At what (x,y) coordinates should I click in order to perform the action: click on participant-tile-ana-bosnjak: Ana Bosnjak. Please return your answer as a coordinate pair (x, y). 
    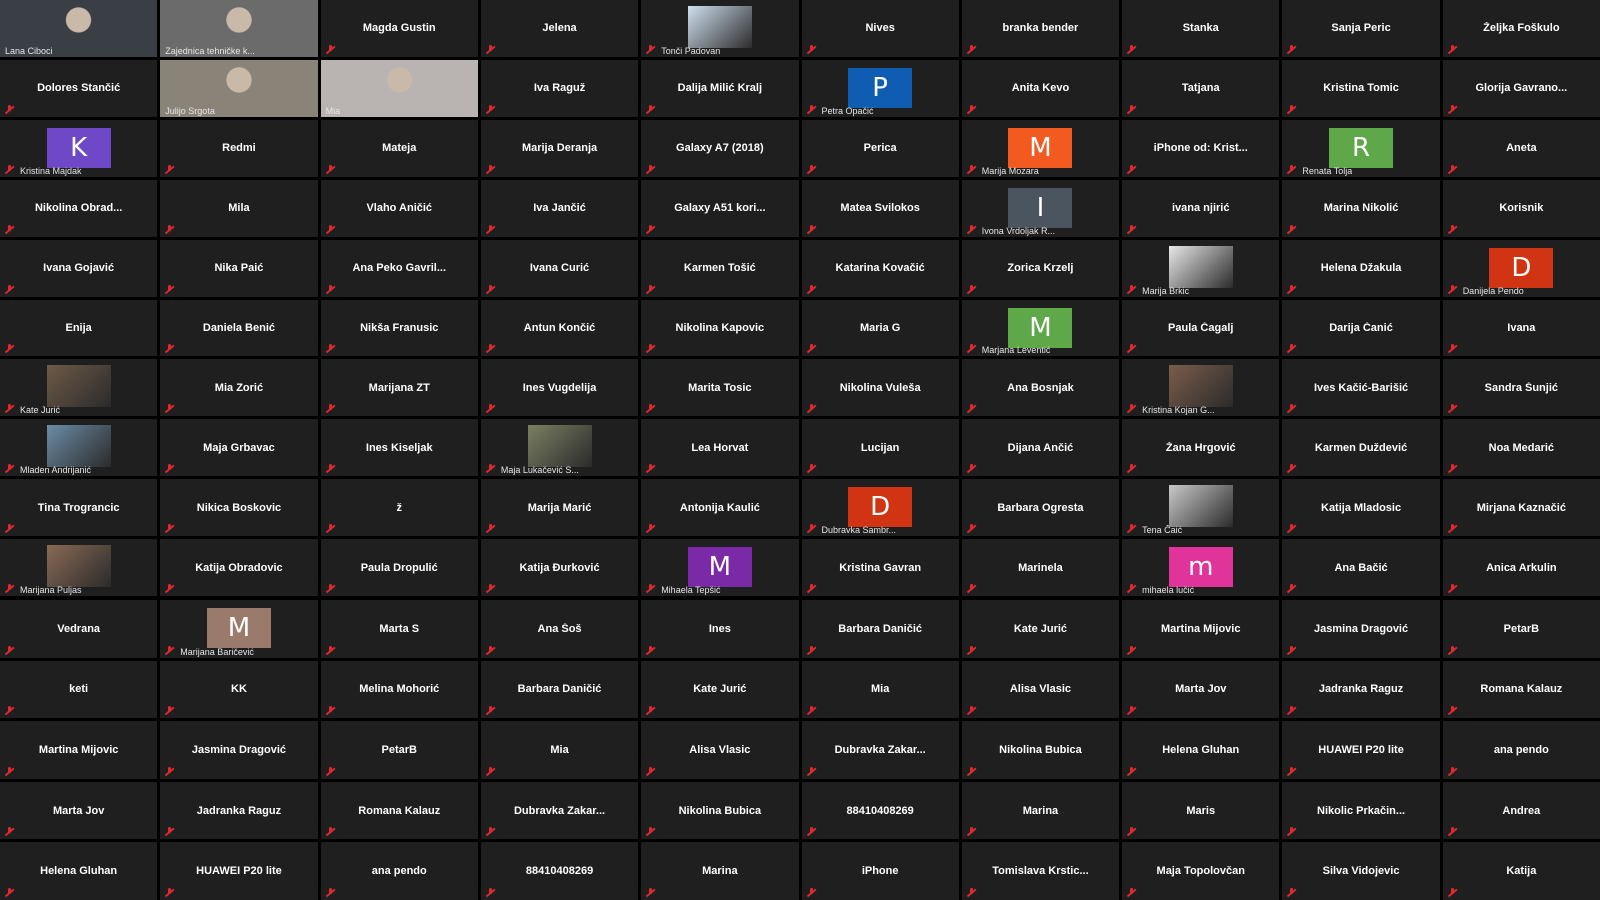
    Looking at the image, I should click on (1040, 388).